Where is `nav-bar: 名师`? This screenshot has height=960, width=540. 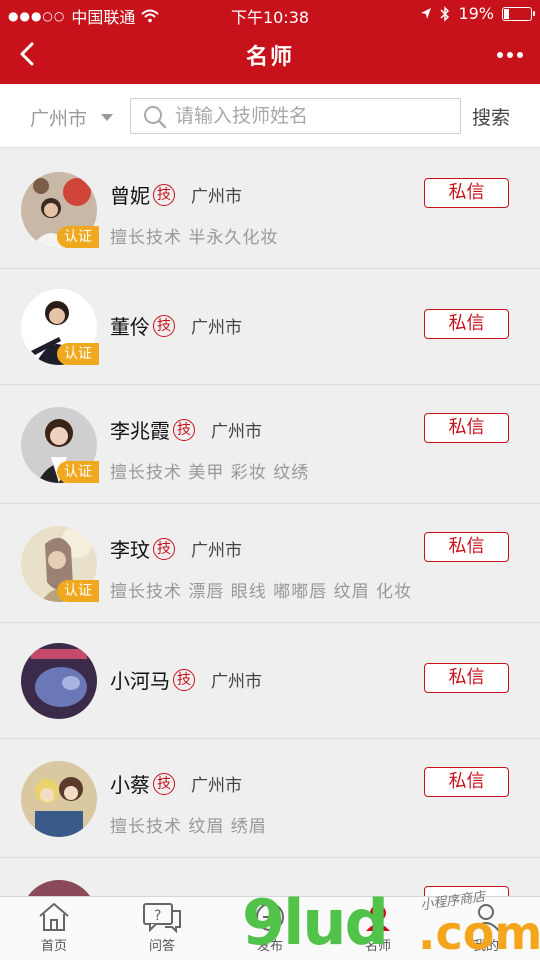
nav-bar: 名师 is located at coordinates (270, 55).